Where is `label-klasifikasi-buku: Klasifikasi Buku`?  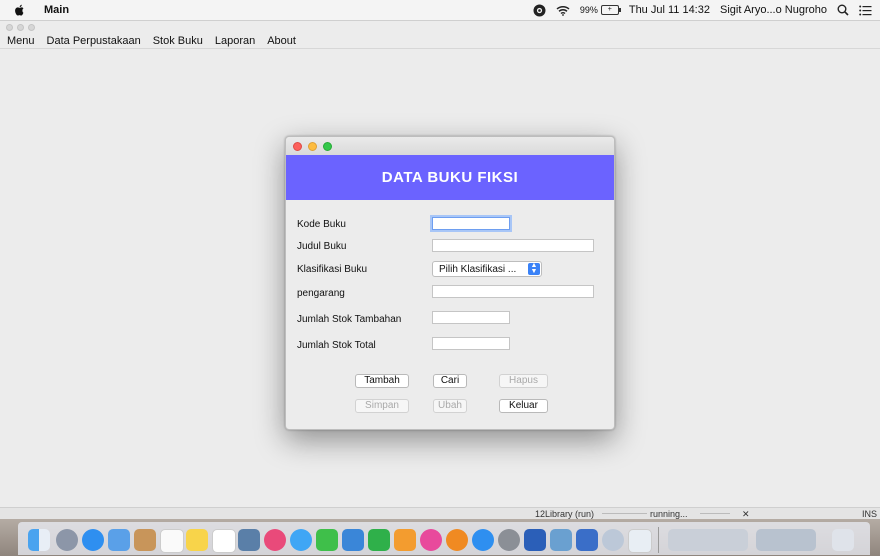 label-klasifikasi-buku: Klasifikasi Buku is located at coordinates (332, 269).